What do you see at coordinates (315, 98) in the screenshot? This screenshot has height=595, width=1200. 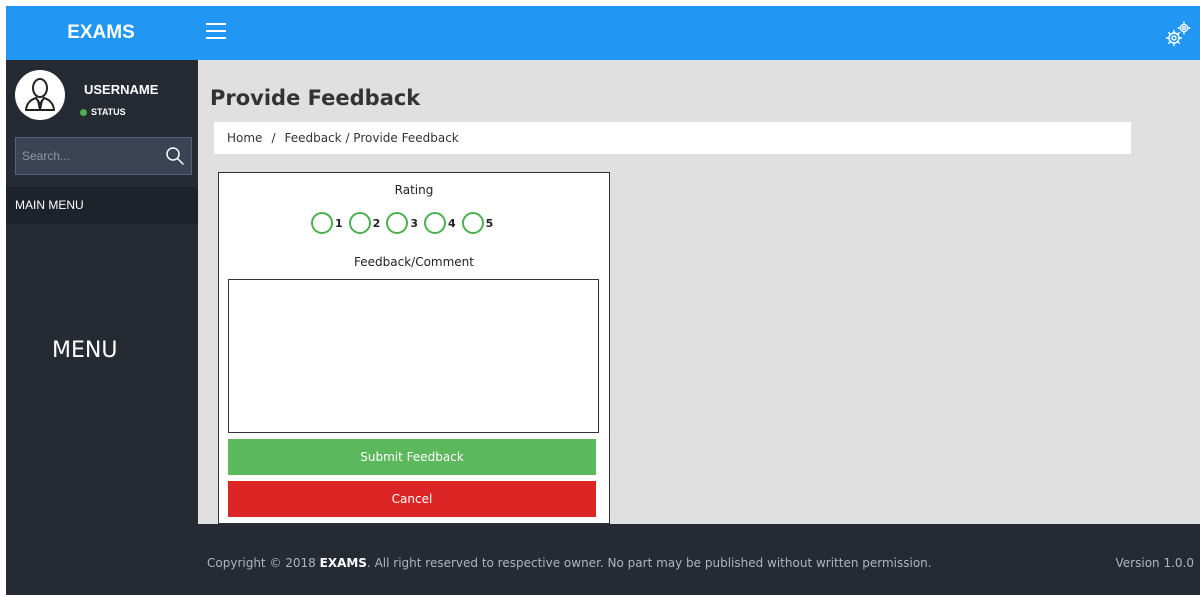 I see `page-title: Provide Feedback` at bounding box center [315, 98].